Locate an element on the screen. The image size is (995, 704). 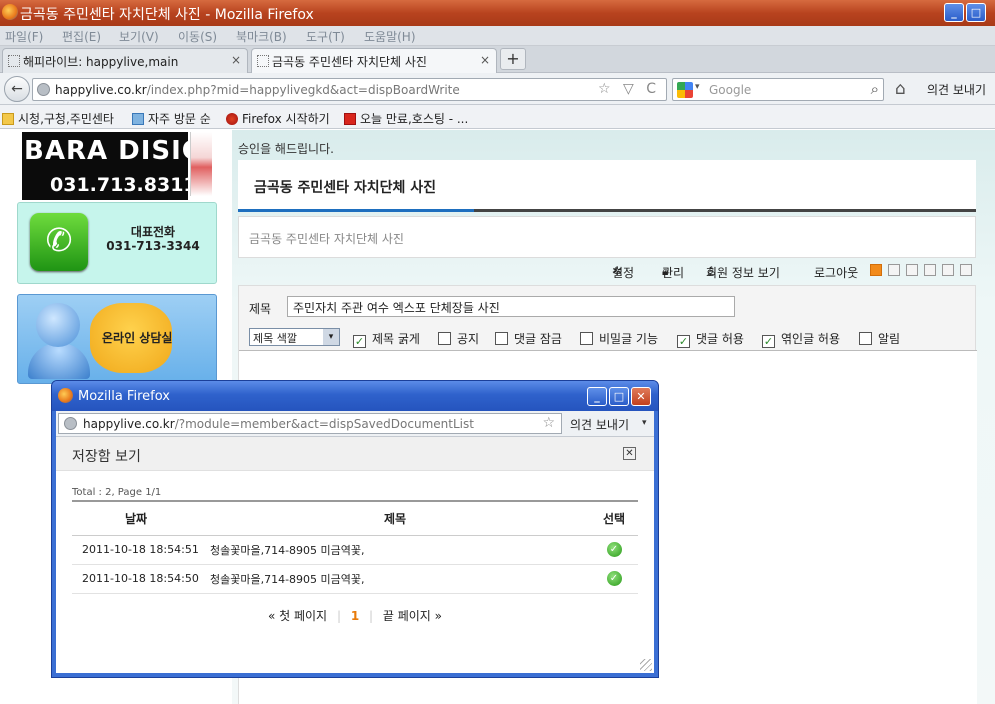
option-allow-trackback: ✓ 엮인글 허용 is located at coordinates (801, 339).